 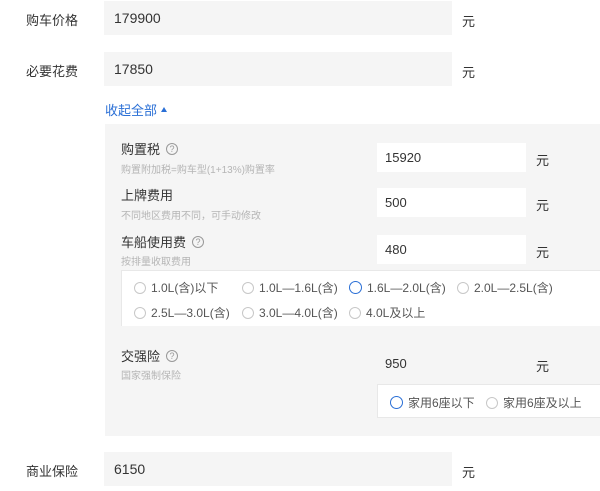 I want to click on displacement-option: 1.0L—1.6L(含), so click(x=290, y=287).